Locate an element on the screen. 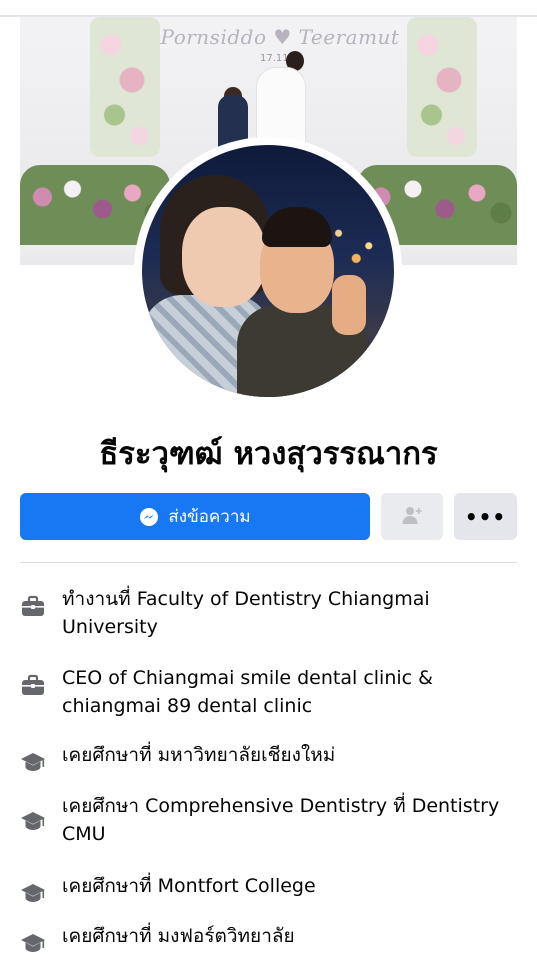 This screenshot has width=537, height=960. info-item-text: เคยศึกษาที่ Montfort College is located at coordinates (189, 886).